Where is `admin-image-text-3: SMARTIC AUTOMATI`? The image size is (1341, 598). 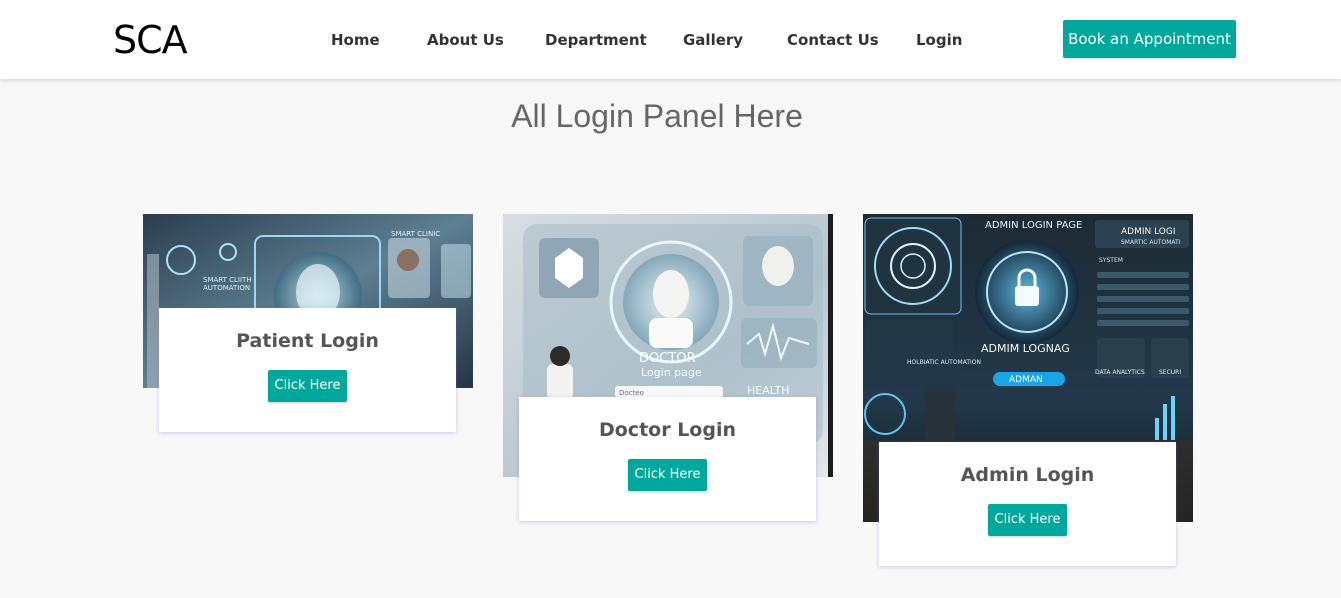
admin-image-text-3: SMARTIC AUTOMATI is located at coordinates (1151, 242).